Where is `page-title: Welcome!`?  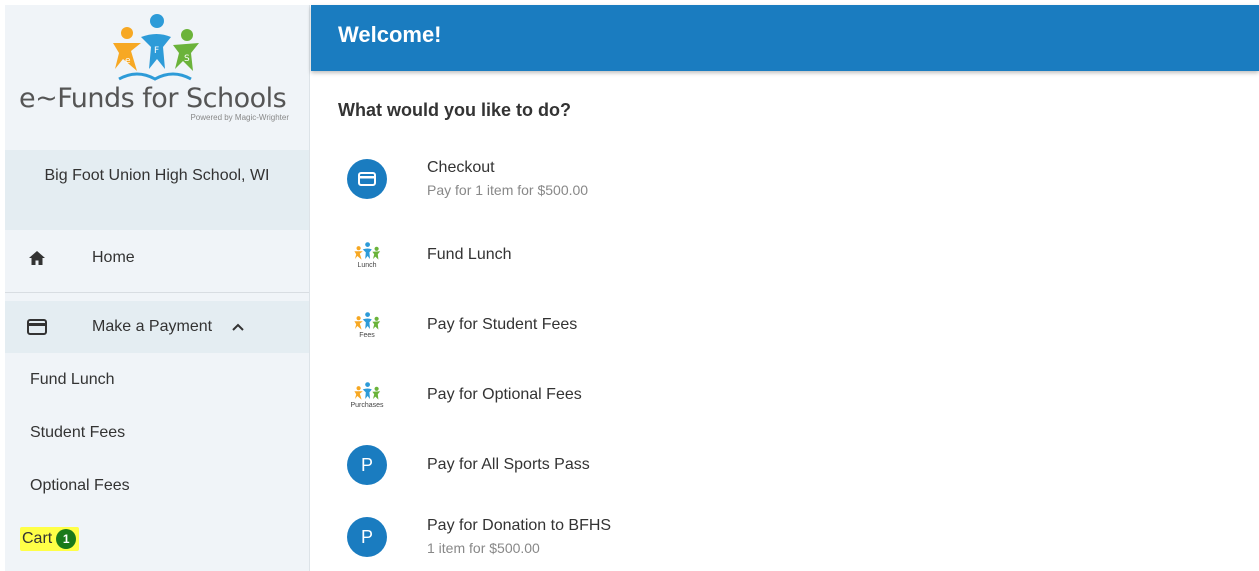
page-title: Welcome! is located at coordinates (390, 34).